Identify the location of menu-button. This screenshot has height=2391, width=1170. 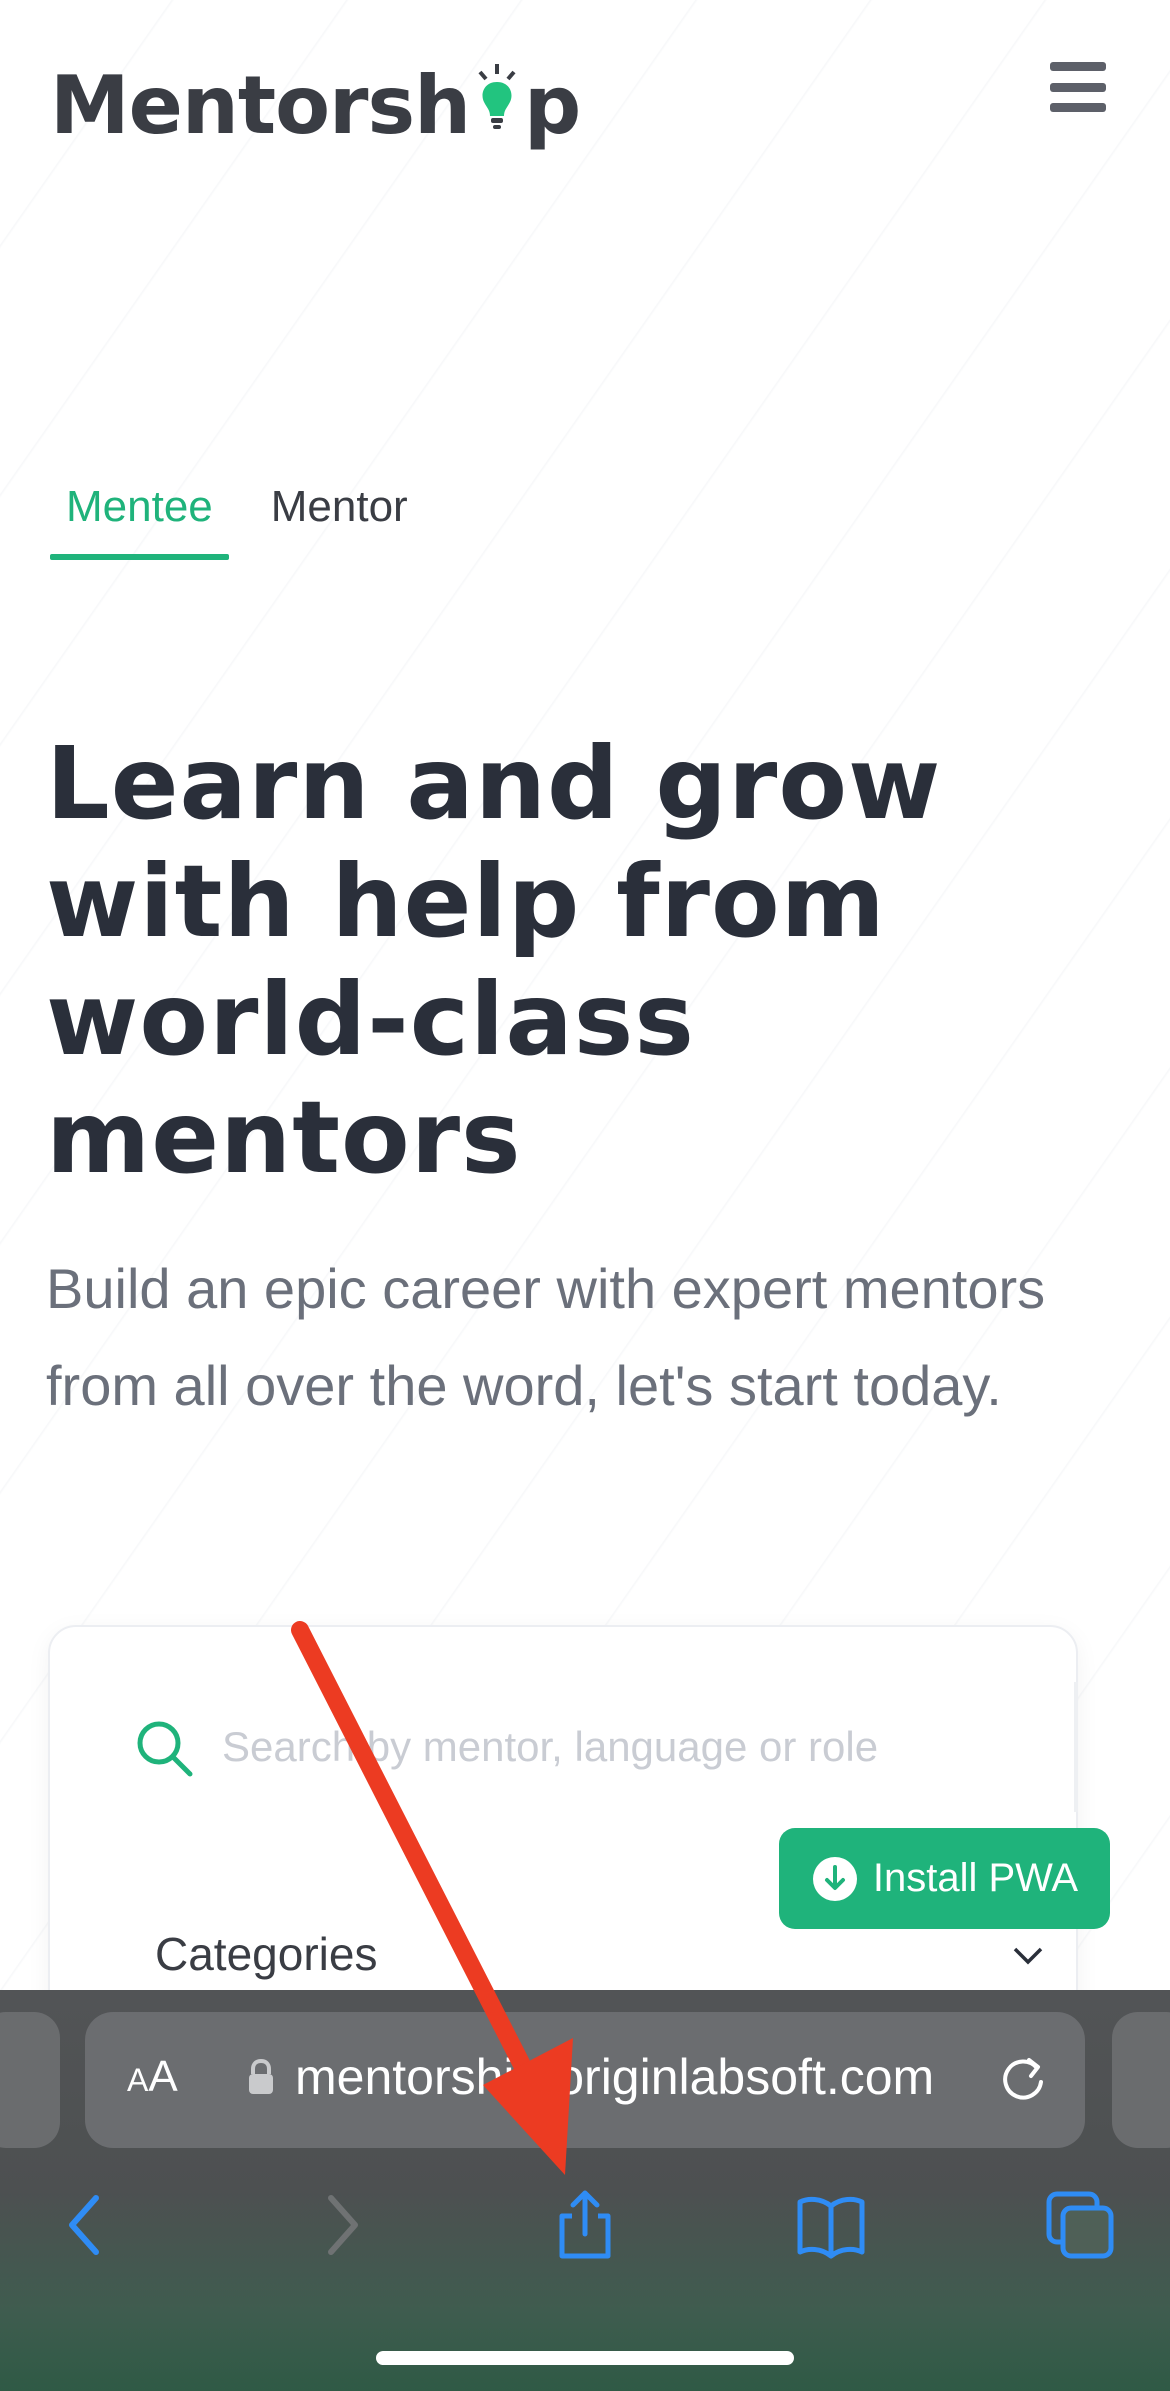
(1078, 87).